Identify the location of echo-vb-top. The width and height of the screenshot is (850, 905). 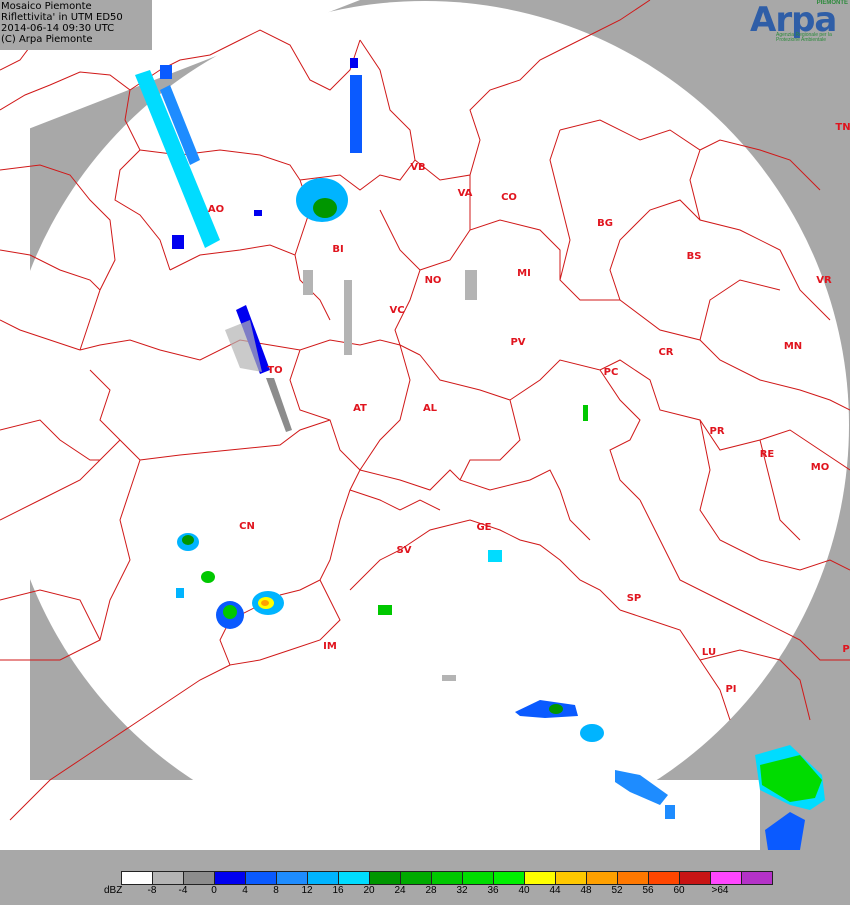
(354, 63).